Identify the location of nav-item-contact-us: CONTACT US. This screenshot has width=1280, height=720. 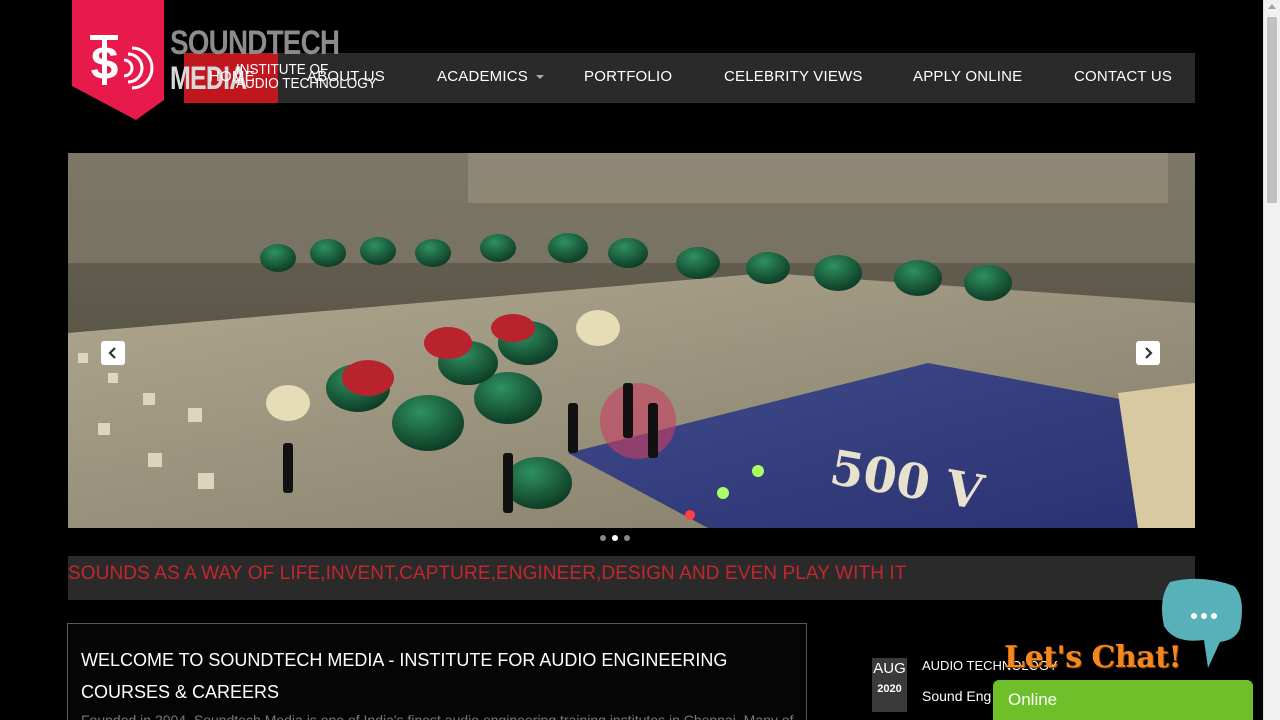
(1123, 77).